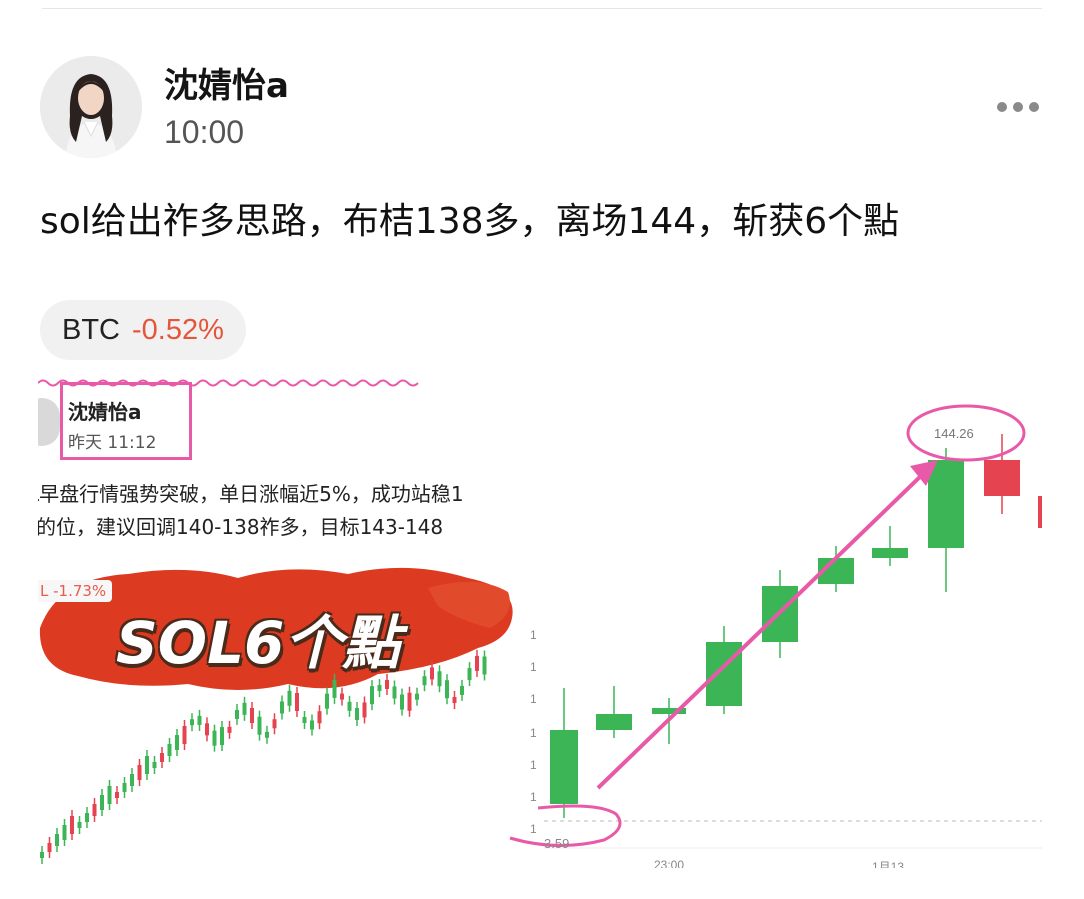 Image resolution: width=1084 pixels, height=899 pixels. Describe the element at coordinates (228, 383) in the screenshot. I see `embedded-wavy-underline` at that location.